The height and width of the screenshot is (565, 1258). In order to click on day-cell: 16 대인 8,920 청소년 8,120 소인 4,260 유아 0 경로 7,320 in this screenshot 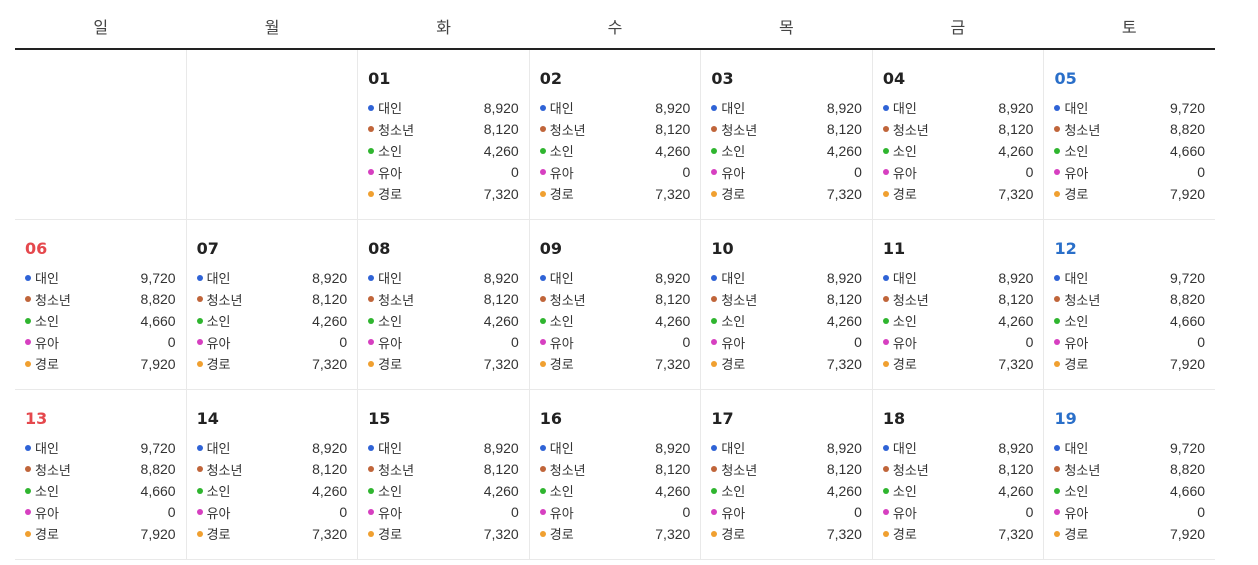, I will do `click(616, 474)`.